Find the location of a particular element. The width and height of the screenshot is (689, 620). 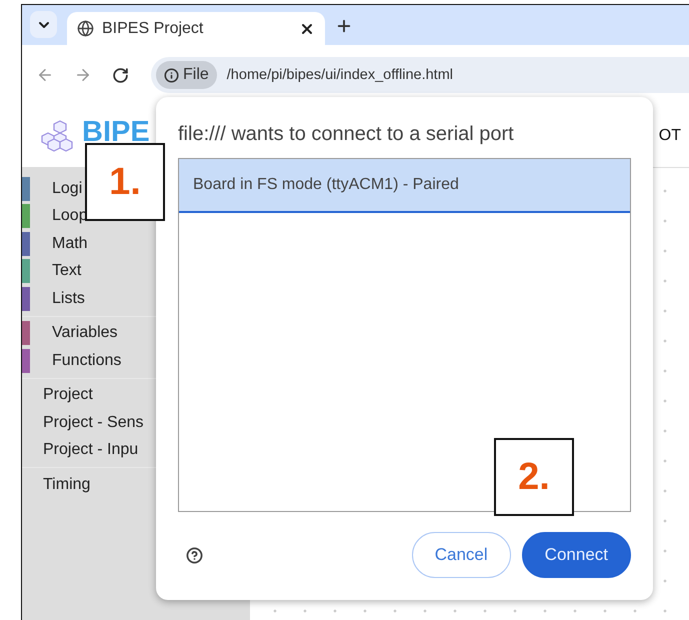

help-icon is located at coordinates (194, 555).